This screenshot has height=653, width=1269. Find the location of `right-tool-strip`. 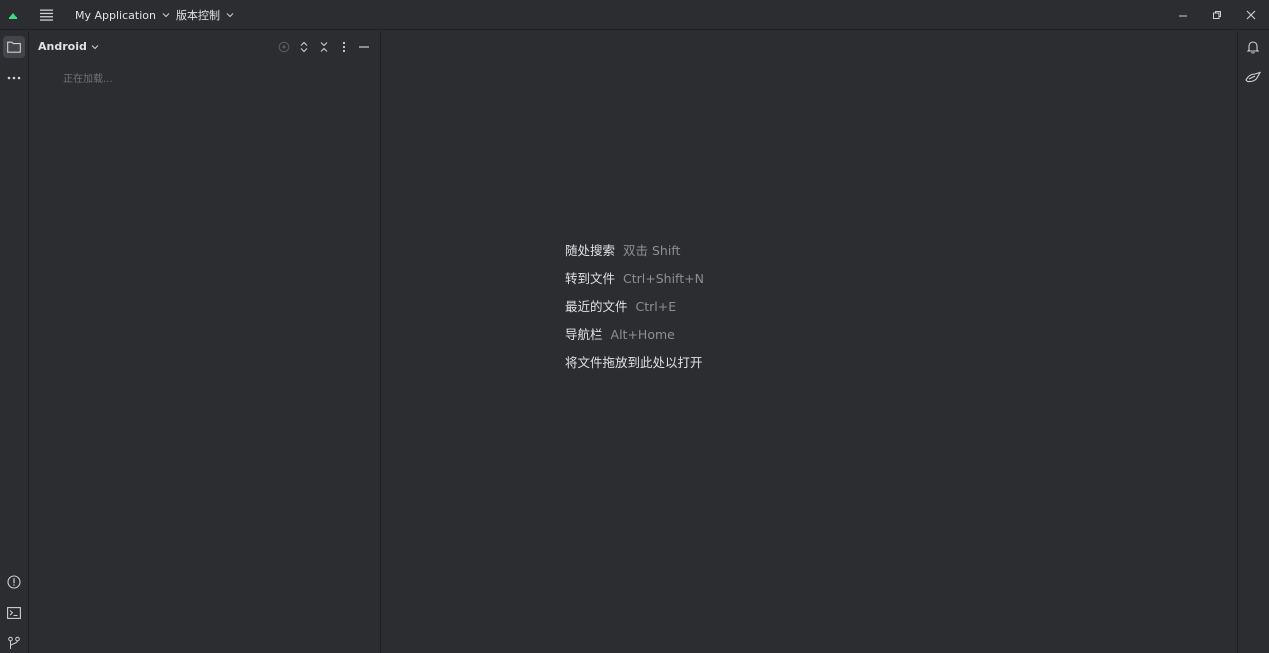

right-tool-strip is located at coordinates (1253, 342).